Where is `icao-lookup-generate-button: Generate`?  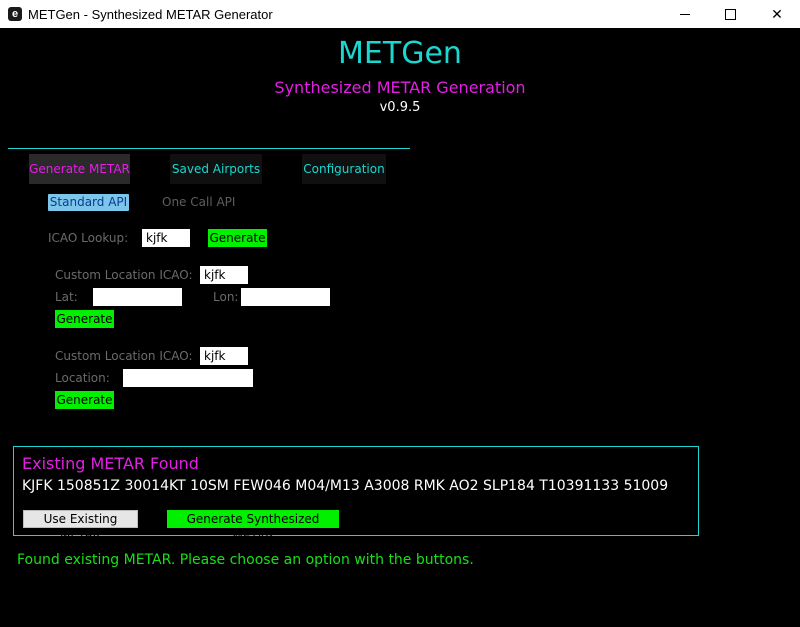 icao-lookup-generate-button: Generate is located at coordinates (237, 238).